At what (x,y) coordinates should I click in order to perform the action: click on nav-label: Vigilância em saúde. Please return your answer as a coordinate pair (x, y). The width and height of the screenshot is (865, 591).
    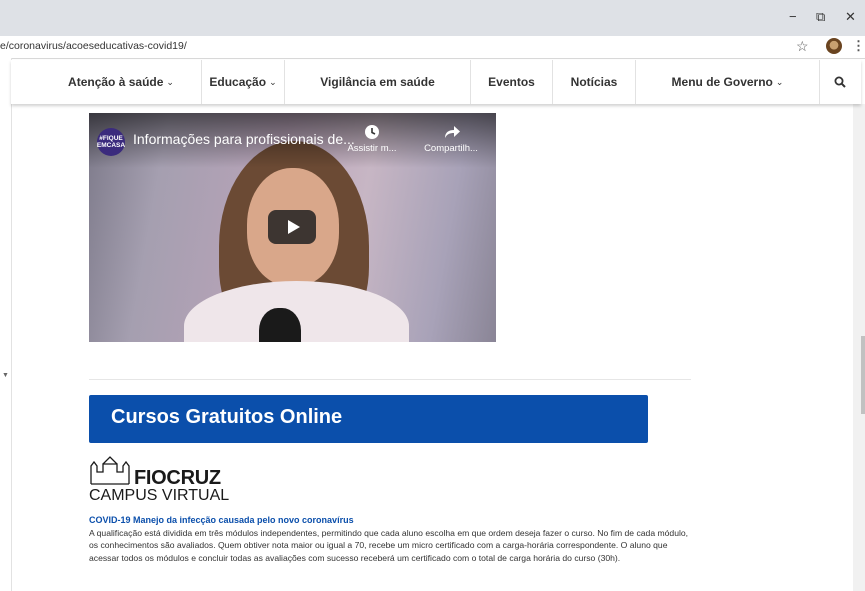
    Looking at the image, I should click on (377, 82).